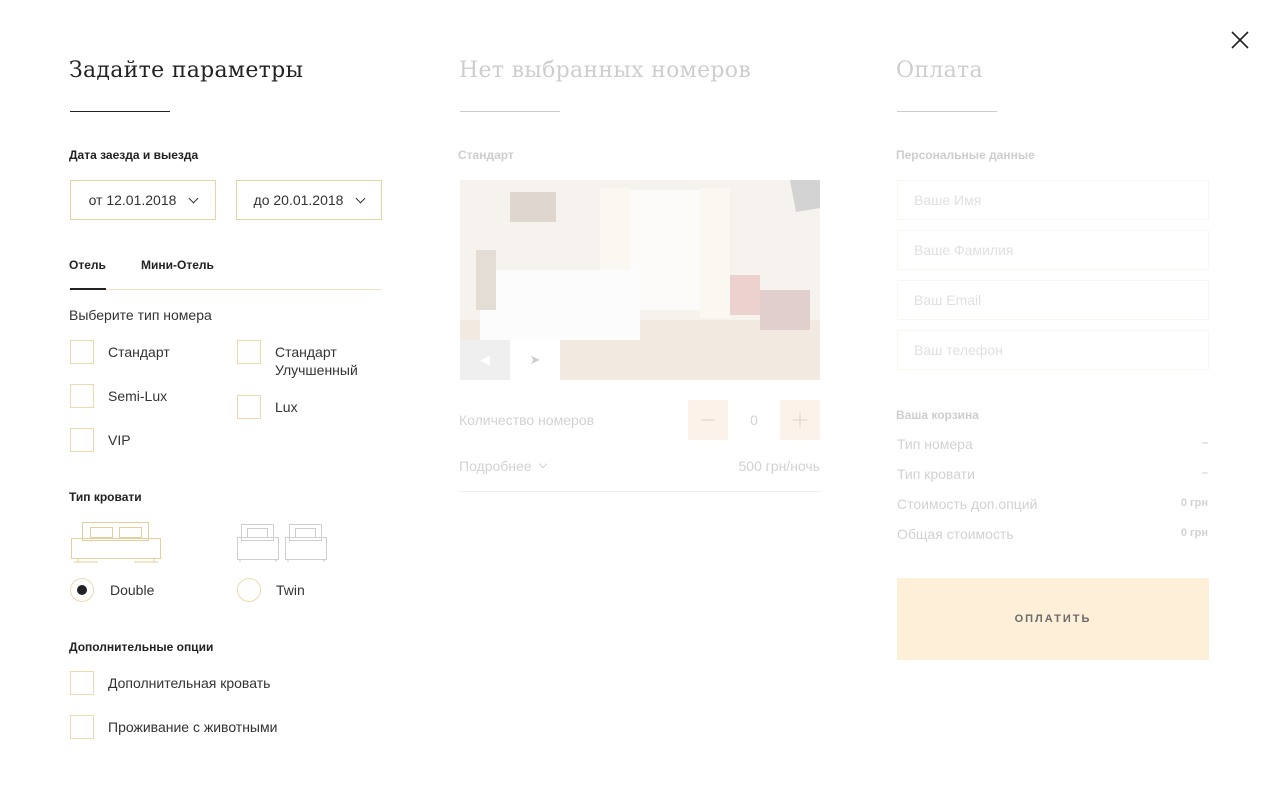 This screenshot has width=1280, height=800. What do you see at coordinates (965, 155) in the screenshot?
I see `personal-data-label: Персональные данные` at bounding box center [965, 155].